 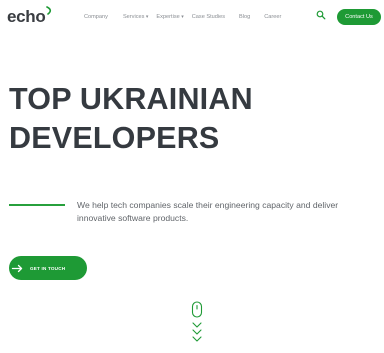 I want to click on nav-item-expertise: Expertise ▾, so click(x=169, y=17).